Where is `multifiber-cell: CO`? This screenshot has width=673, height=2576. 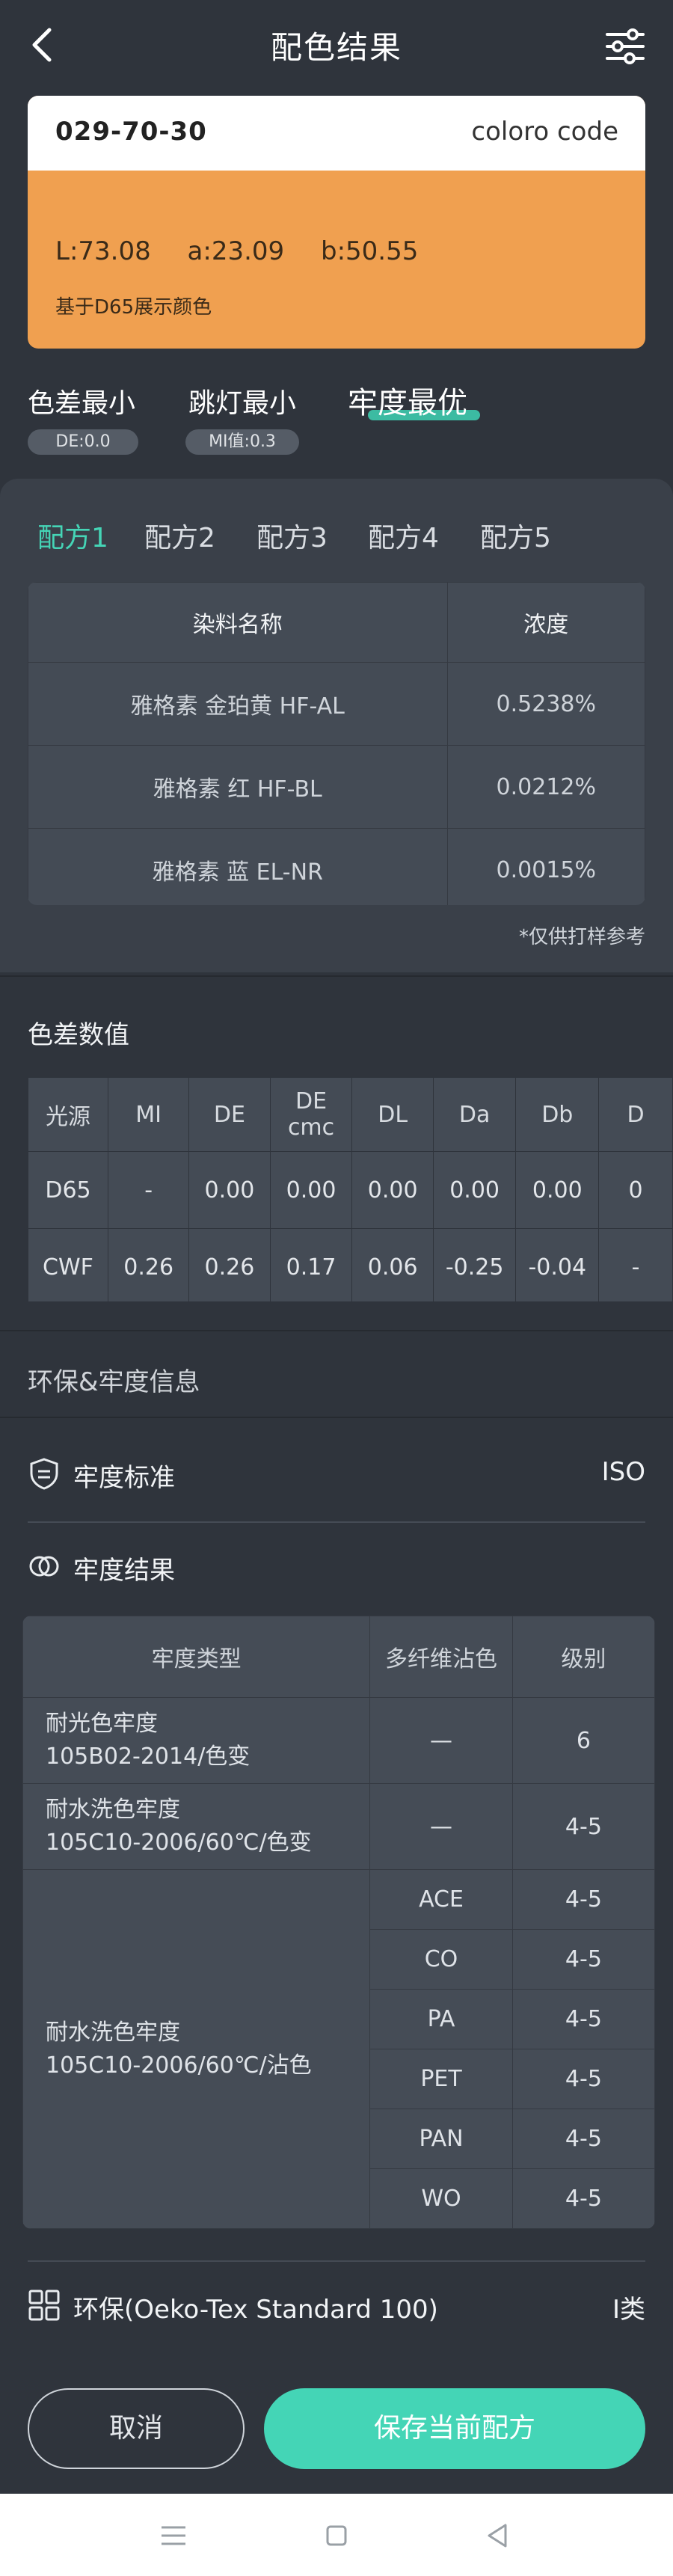 multifiber-cell: CO is located at coordinates (441, 1959).